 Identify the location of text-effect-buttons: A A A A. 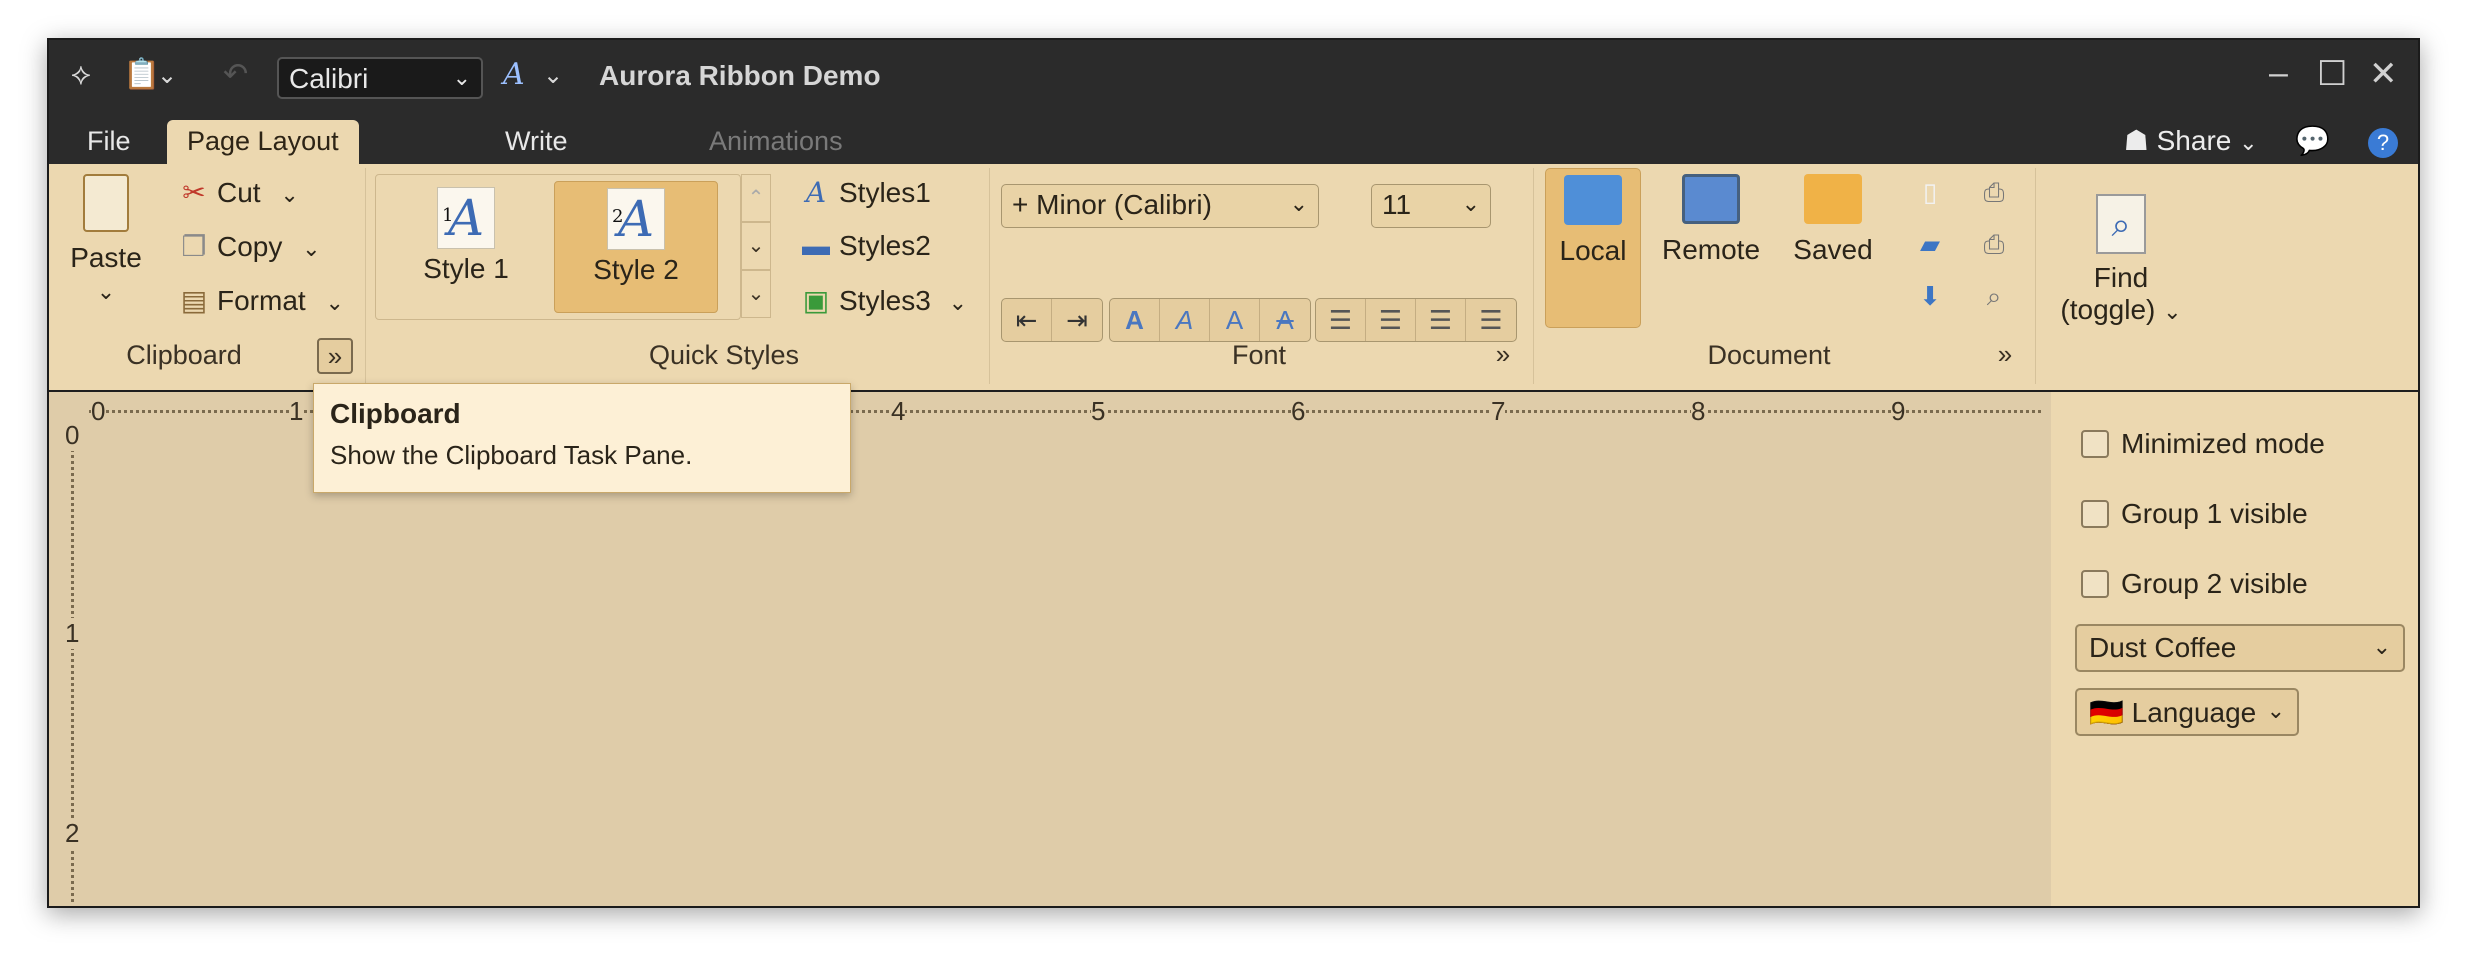
(1210, 320).